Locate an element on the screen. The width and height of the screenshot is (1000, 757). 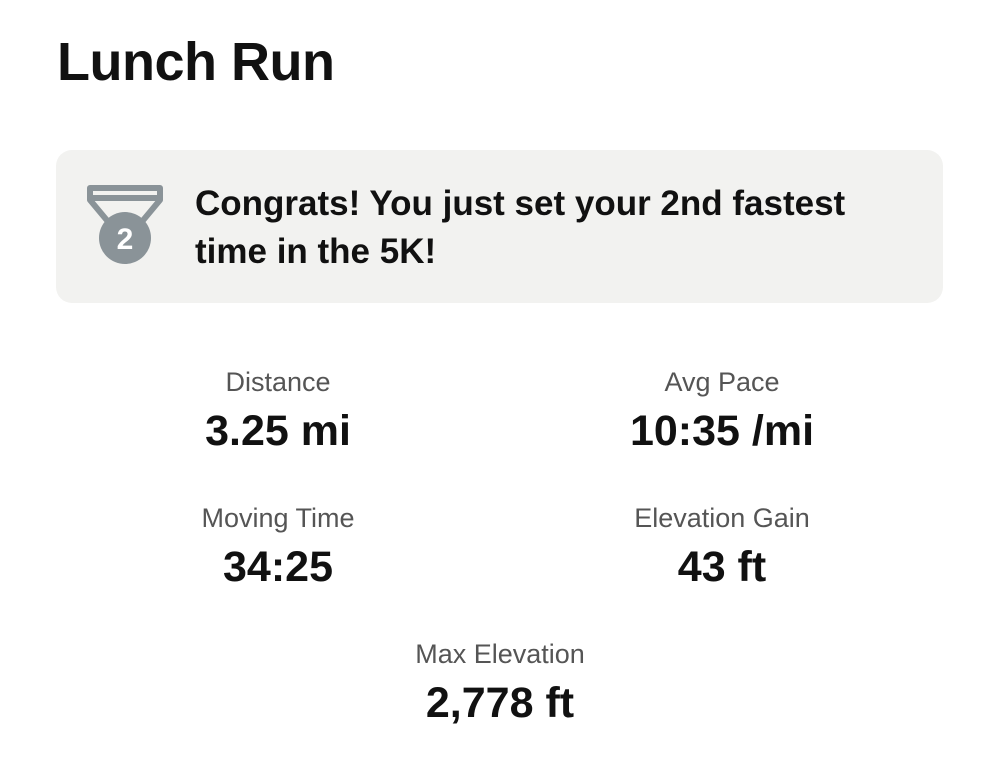
stat-value: 3.25 mi is located at coordinates (278, 431).